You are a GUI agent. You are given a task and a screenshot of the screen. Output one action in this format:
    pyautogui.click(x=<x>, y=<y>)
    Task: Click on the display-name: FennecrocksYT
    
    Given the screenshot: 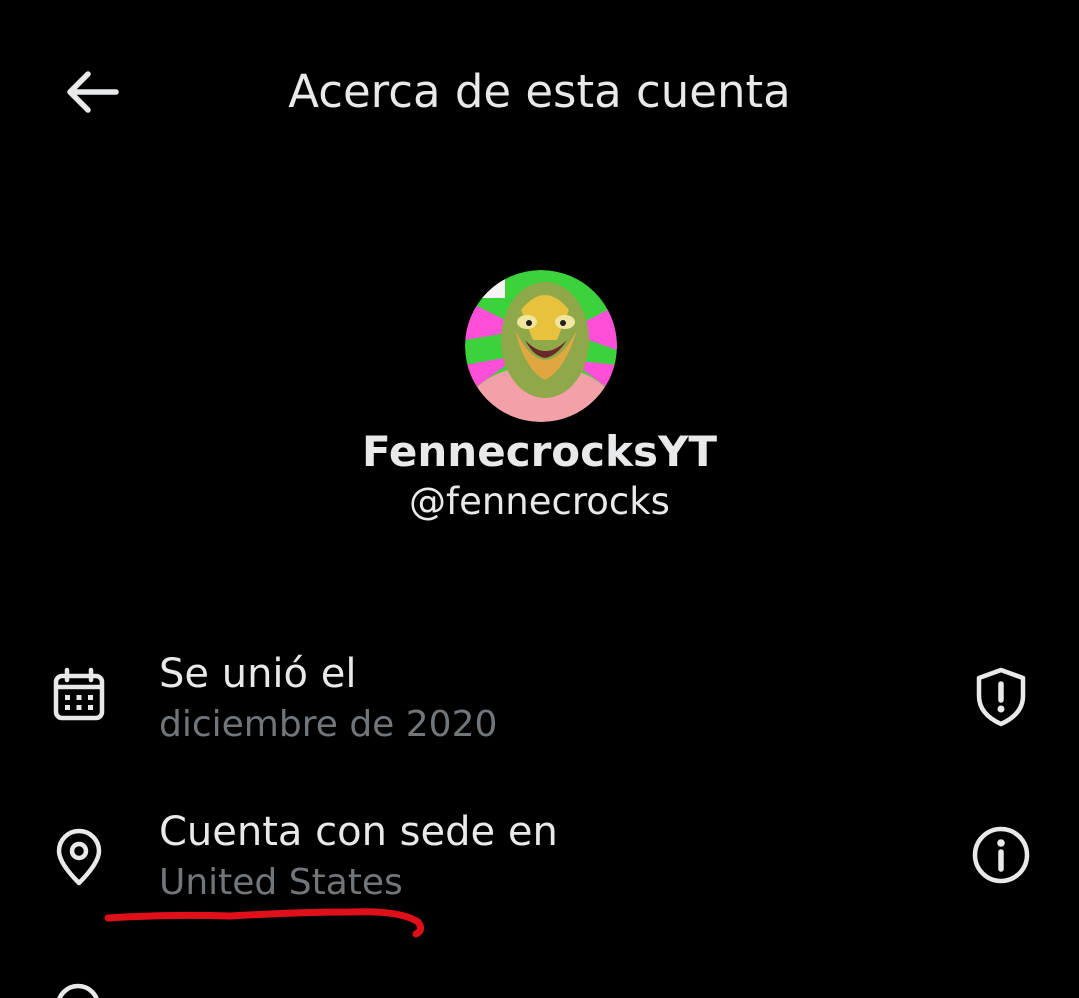 What is the action you would take?
    pyautogui.click(x=539, y=451)
    